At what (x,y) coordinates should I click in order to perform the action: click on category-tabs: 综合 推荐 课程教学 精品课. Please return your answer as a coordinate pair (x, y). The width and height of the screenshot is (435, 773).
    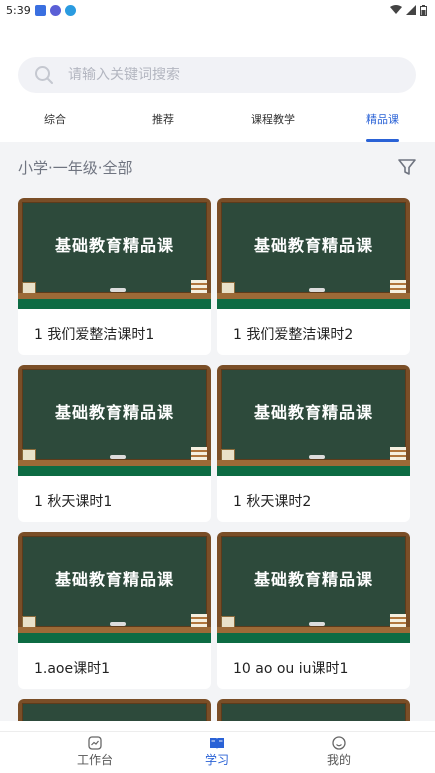
    Looking at the image, I should click on (217, 123).